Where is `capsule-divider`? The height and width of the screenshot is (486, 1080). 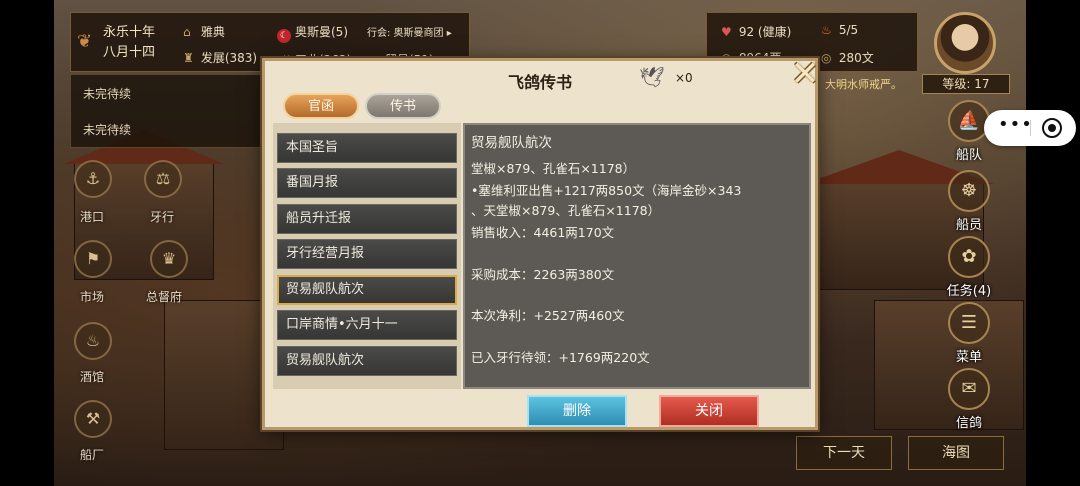 capsule-divider is located at coordinates (1030, 128).